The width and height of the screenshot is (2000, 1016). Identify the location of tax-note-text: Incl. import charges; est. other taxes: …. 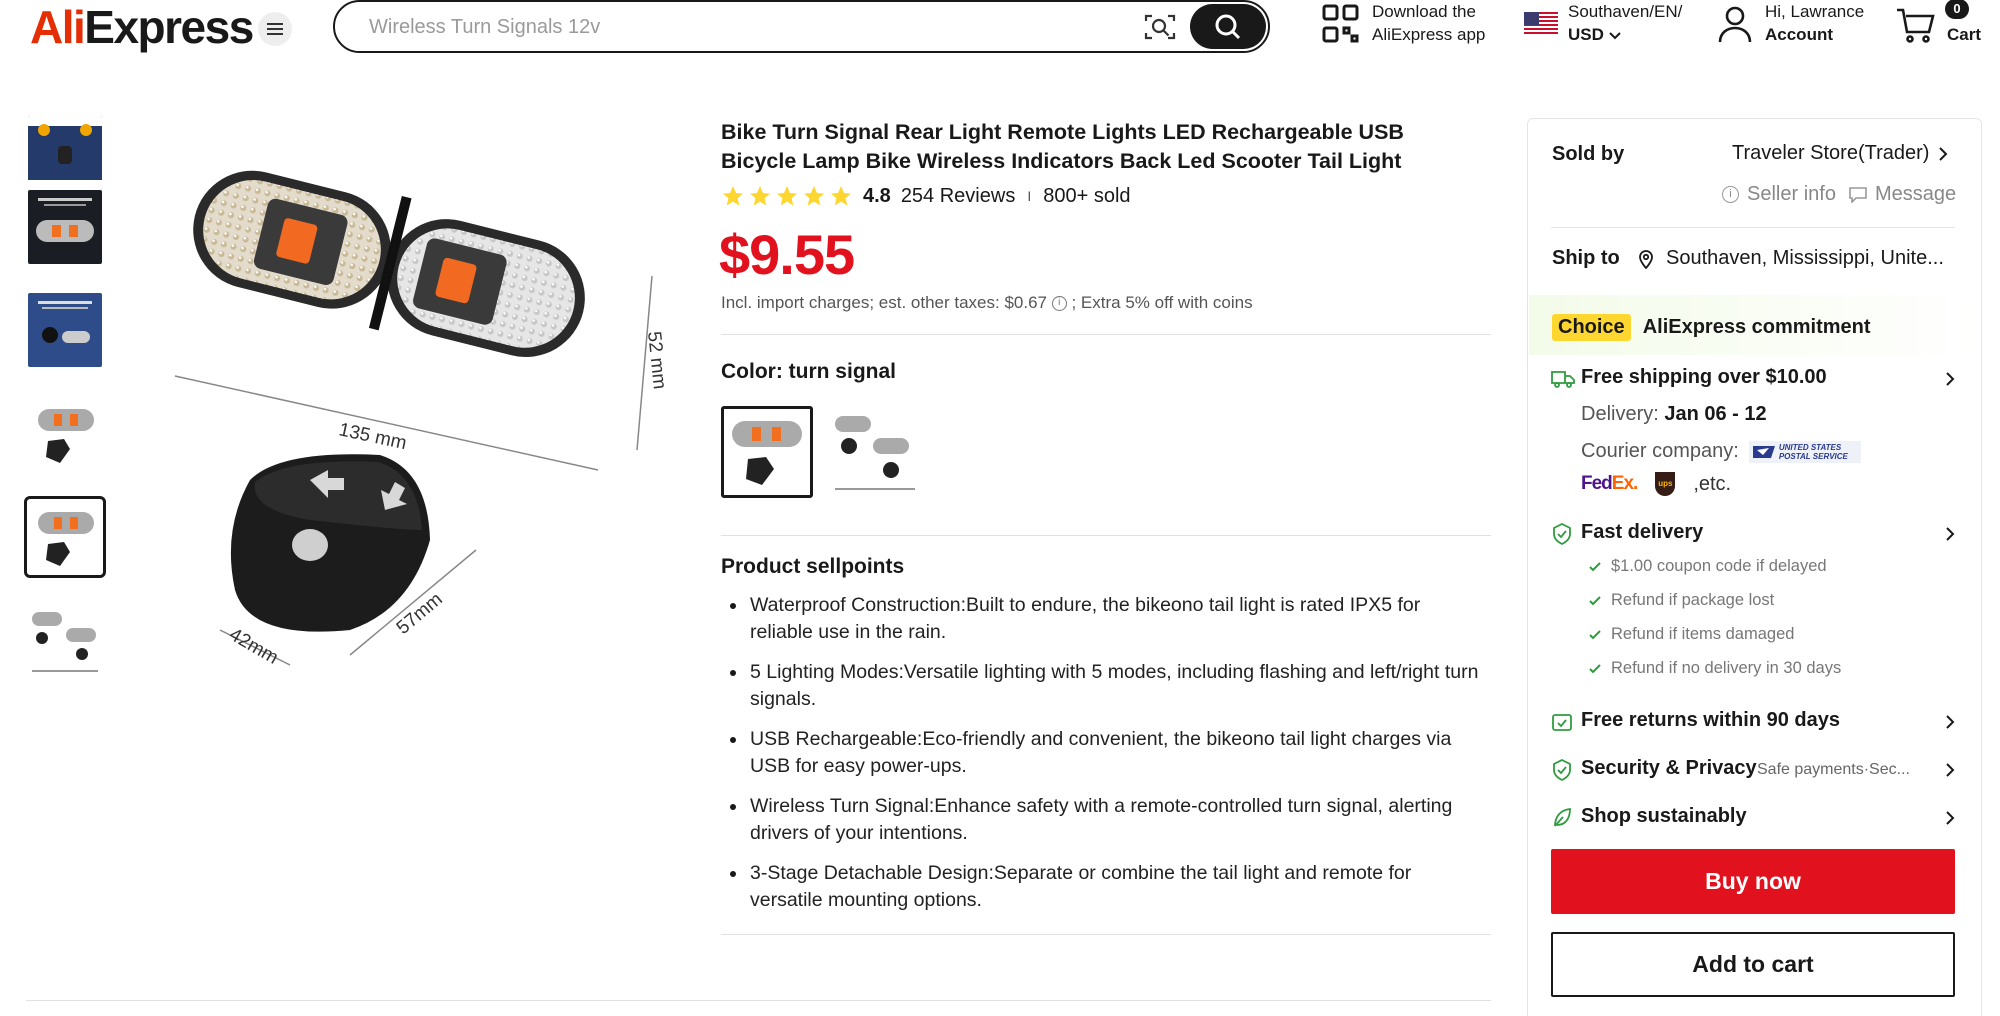
(884, 302).